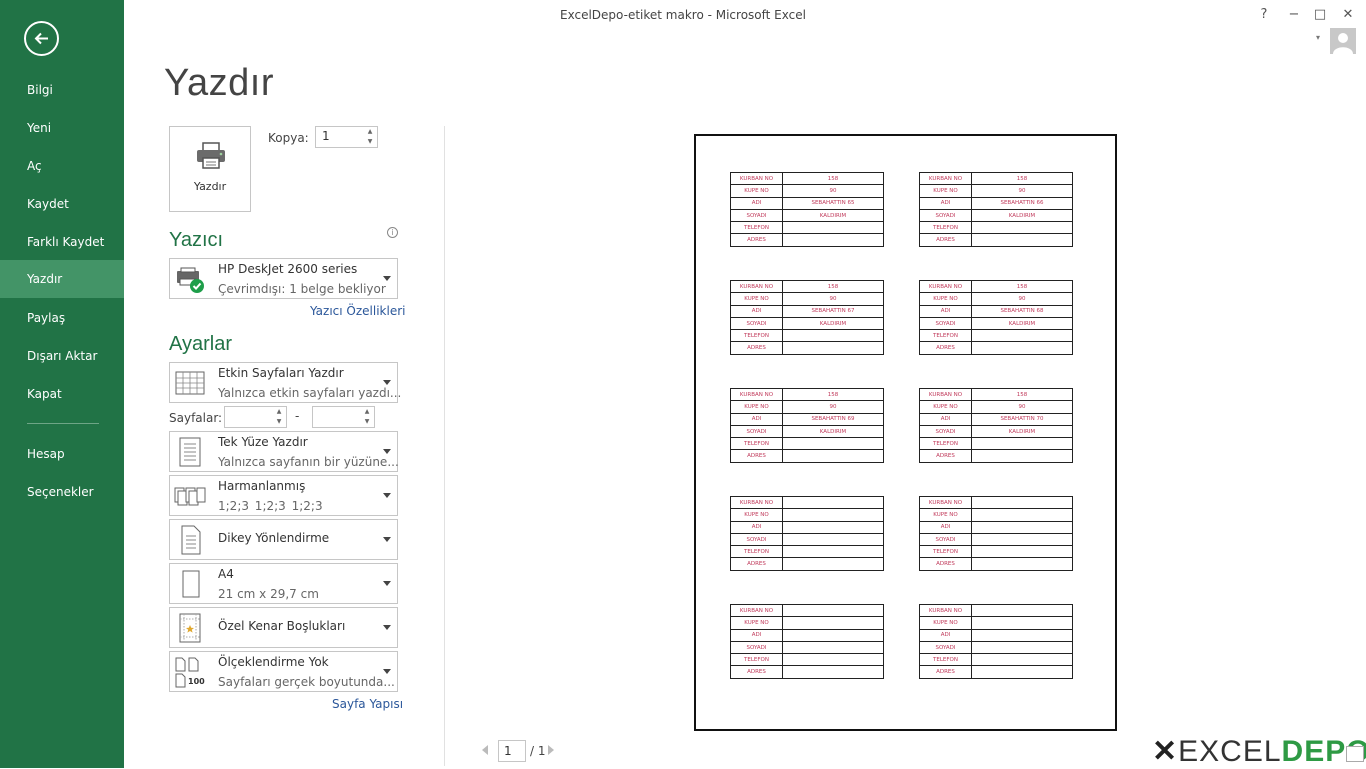 The height and width of the screenshot is (769, 1366). Describe the element at coordinates (1348, 15) in the screenshot. I see `close-button: ✕` at that location.